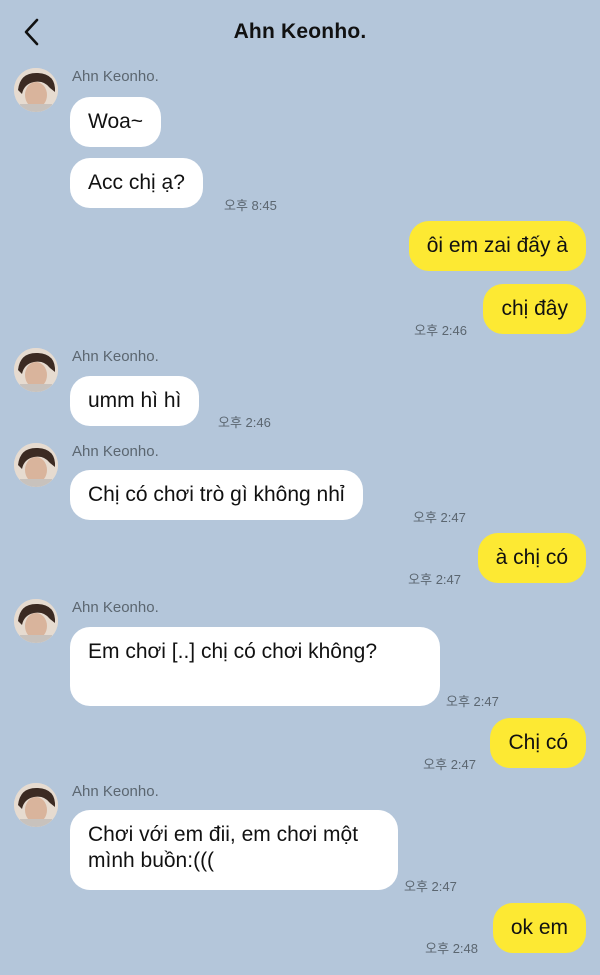 The width and height of the screenshot is (600, 975). What do you see at coordinates (451, 948) in the screenshot?
I see `message-time: 오후 2:48` at bounding box center [451, 948].